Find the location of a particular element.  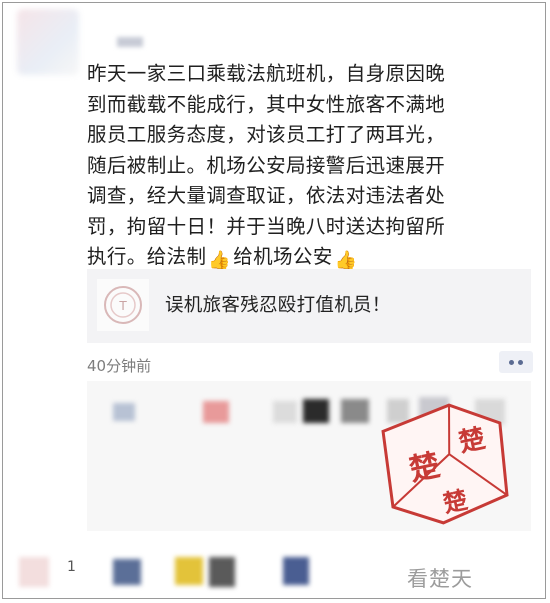

post-time: 40分钟前 is located at coordinates (119, 366).